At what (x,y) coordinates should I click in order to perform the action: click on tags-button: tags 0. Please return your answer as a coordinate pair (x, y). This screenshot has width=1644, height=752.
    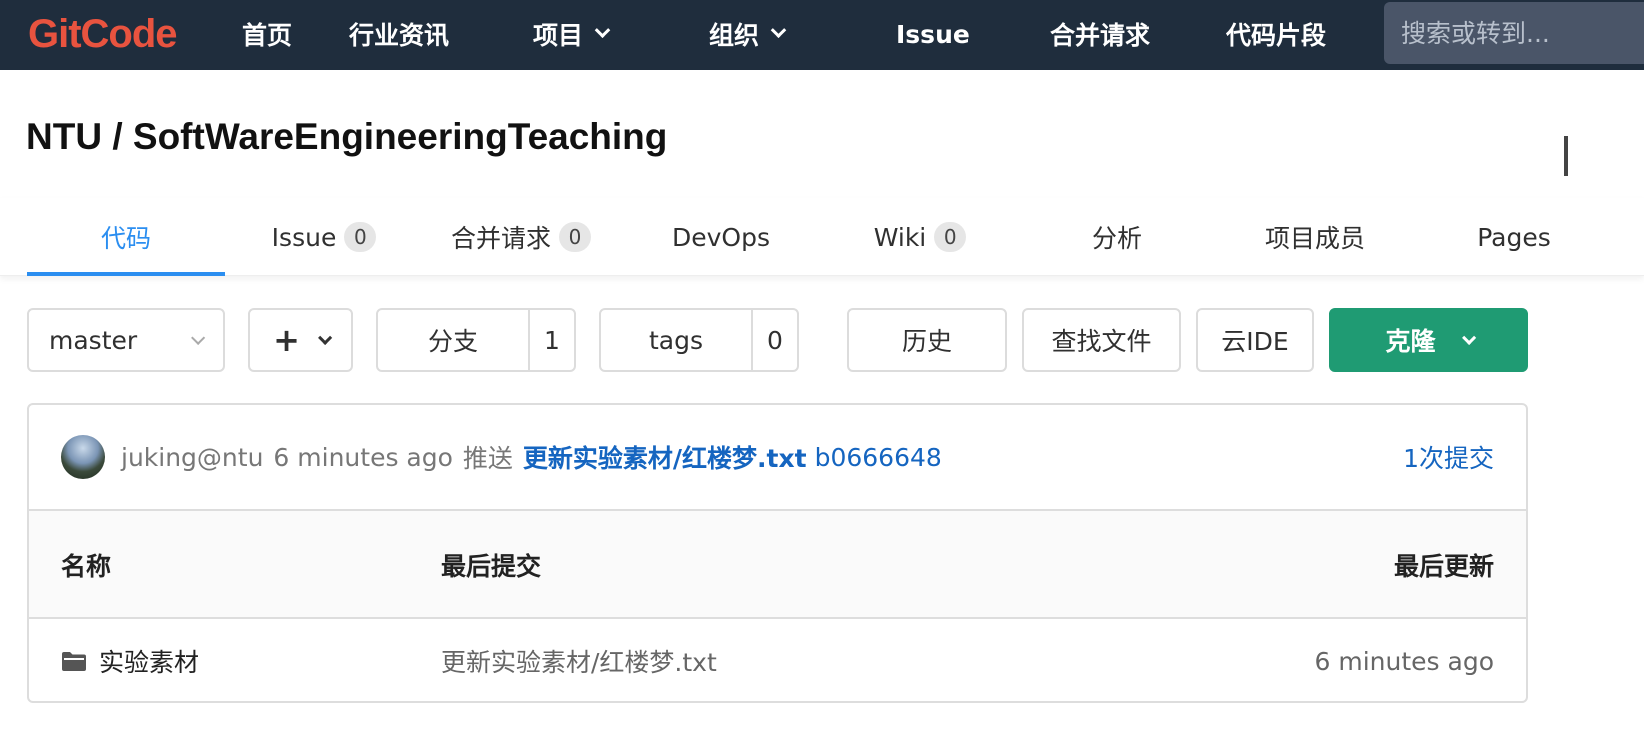
    Looking at the image, I should click on (699, 340).